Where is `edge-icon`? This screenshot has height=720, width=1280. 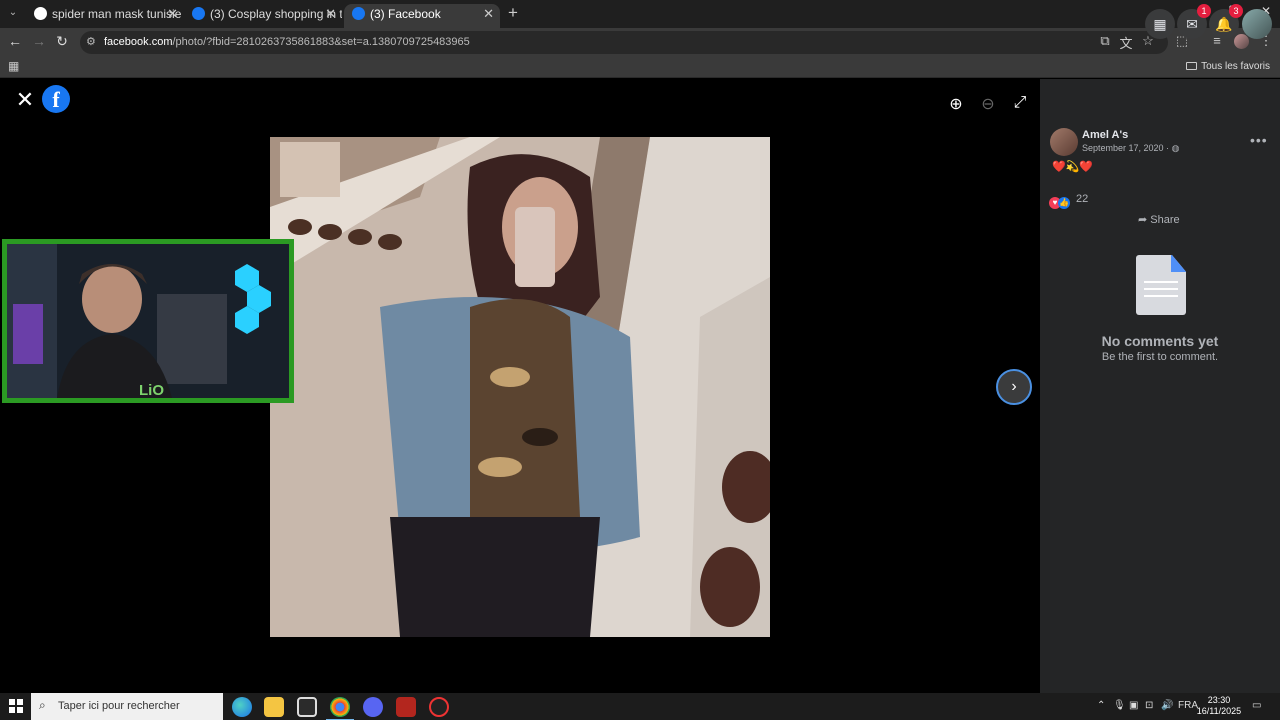
edge-icon is located at coordinates (242, 707).